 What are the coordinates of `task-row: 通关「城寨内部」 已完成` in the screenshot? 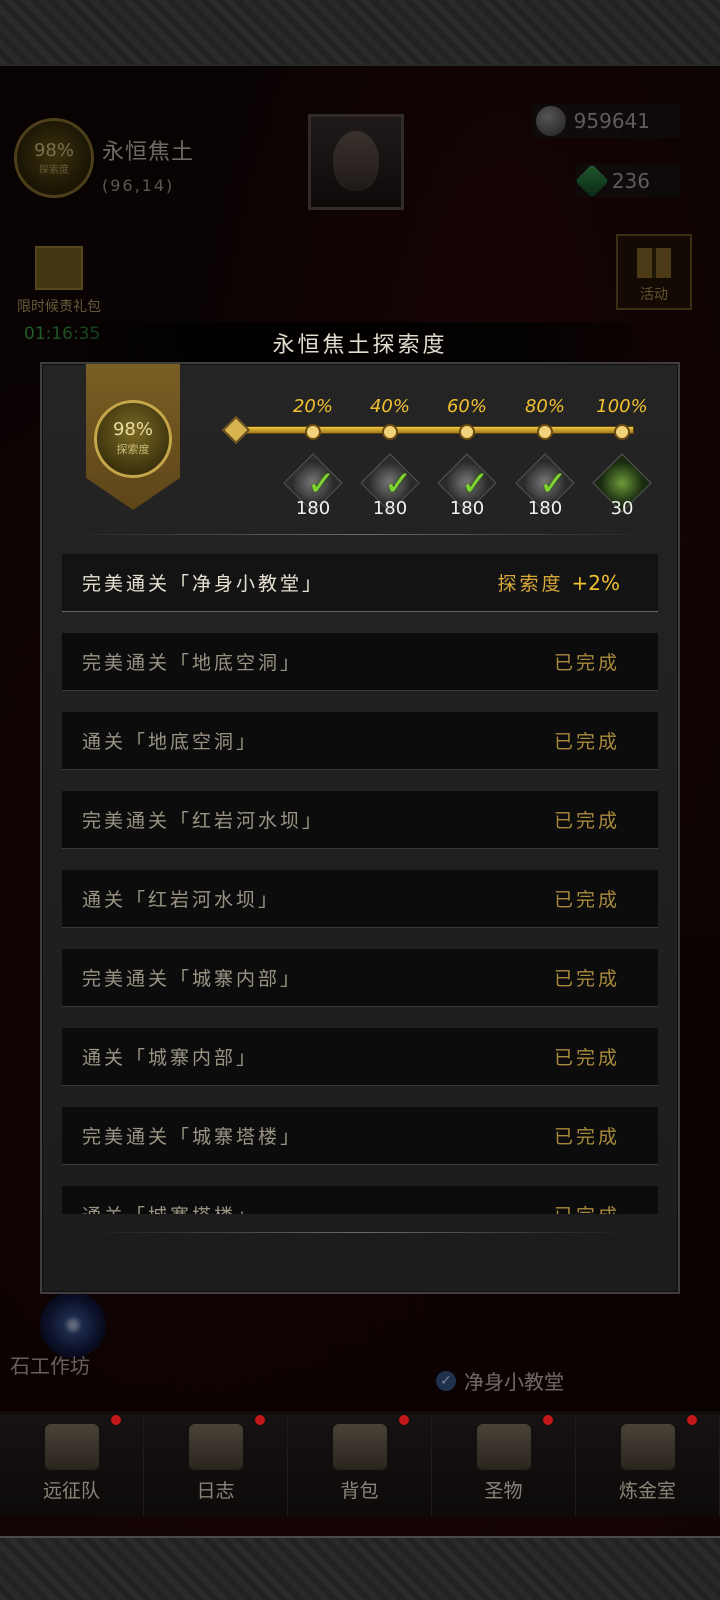 It's located at (360, 1057).